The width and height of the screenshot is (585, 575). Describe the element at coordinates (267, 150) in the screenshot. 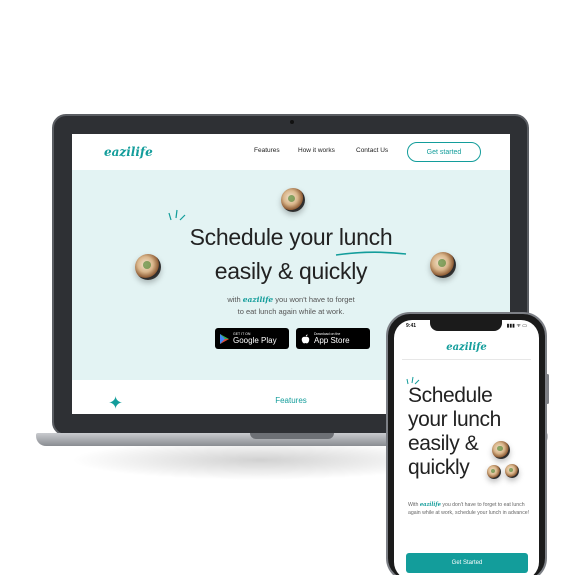

I see `nav-link-features: Features` at that location.